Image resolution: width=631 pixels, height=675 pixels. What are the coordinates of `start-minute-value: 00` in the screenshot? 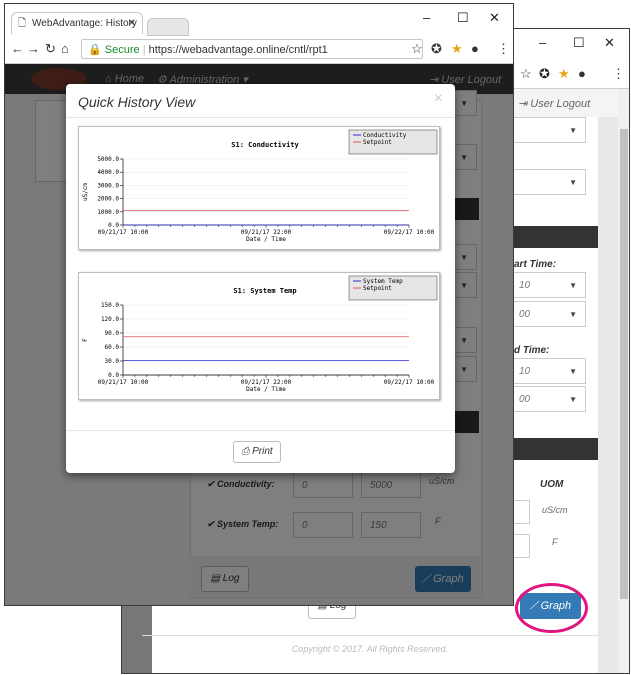 It's located at (525, 314).